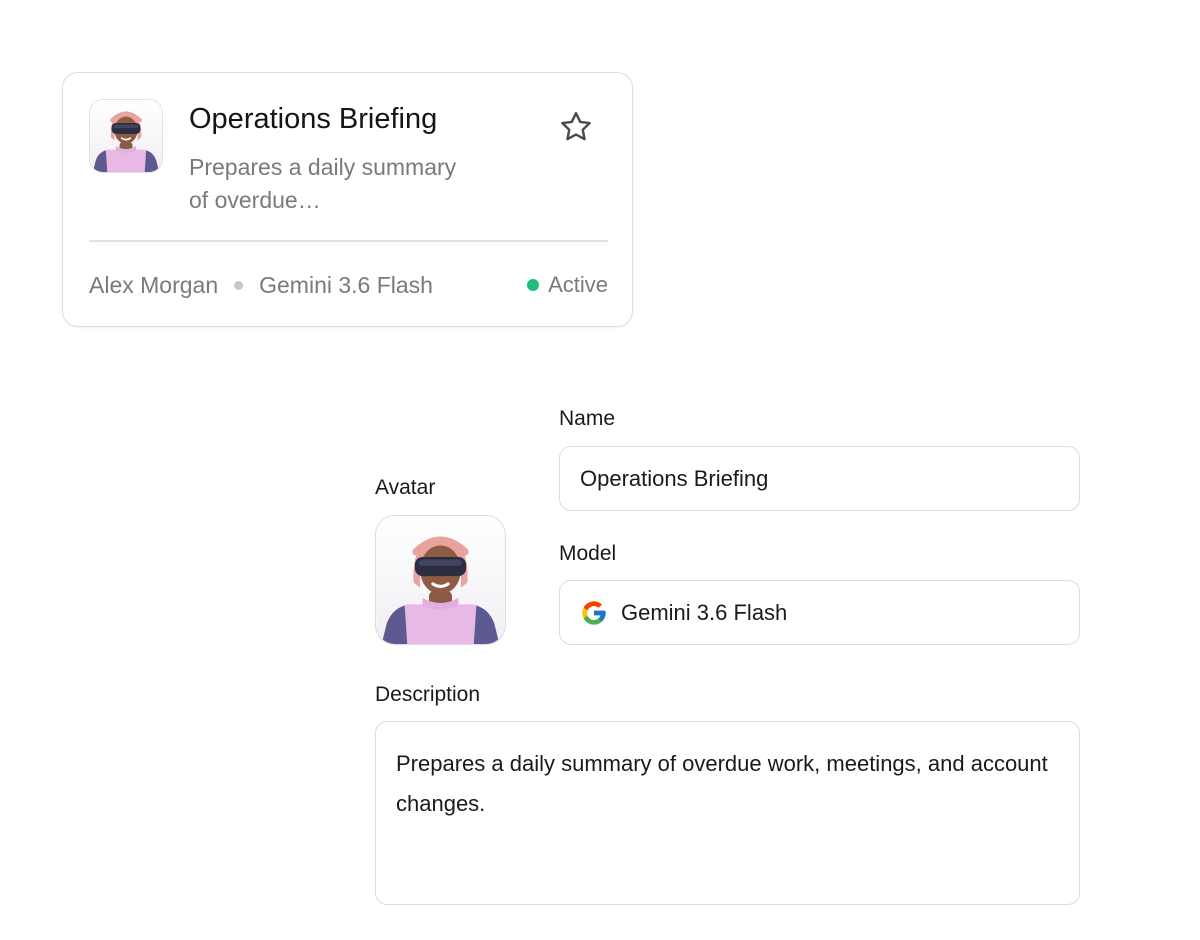 The image size is (1200, 940). I want to click on agent-owner: Alex Morgan, so click(154, 284).